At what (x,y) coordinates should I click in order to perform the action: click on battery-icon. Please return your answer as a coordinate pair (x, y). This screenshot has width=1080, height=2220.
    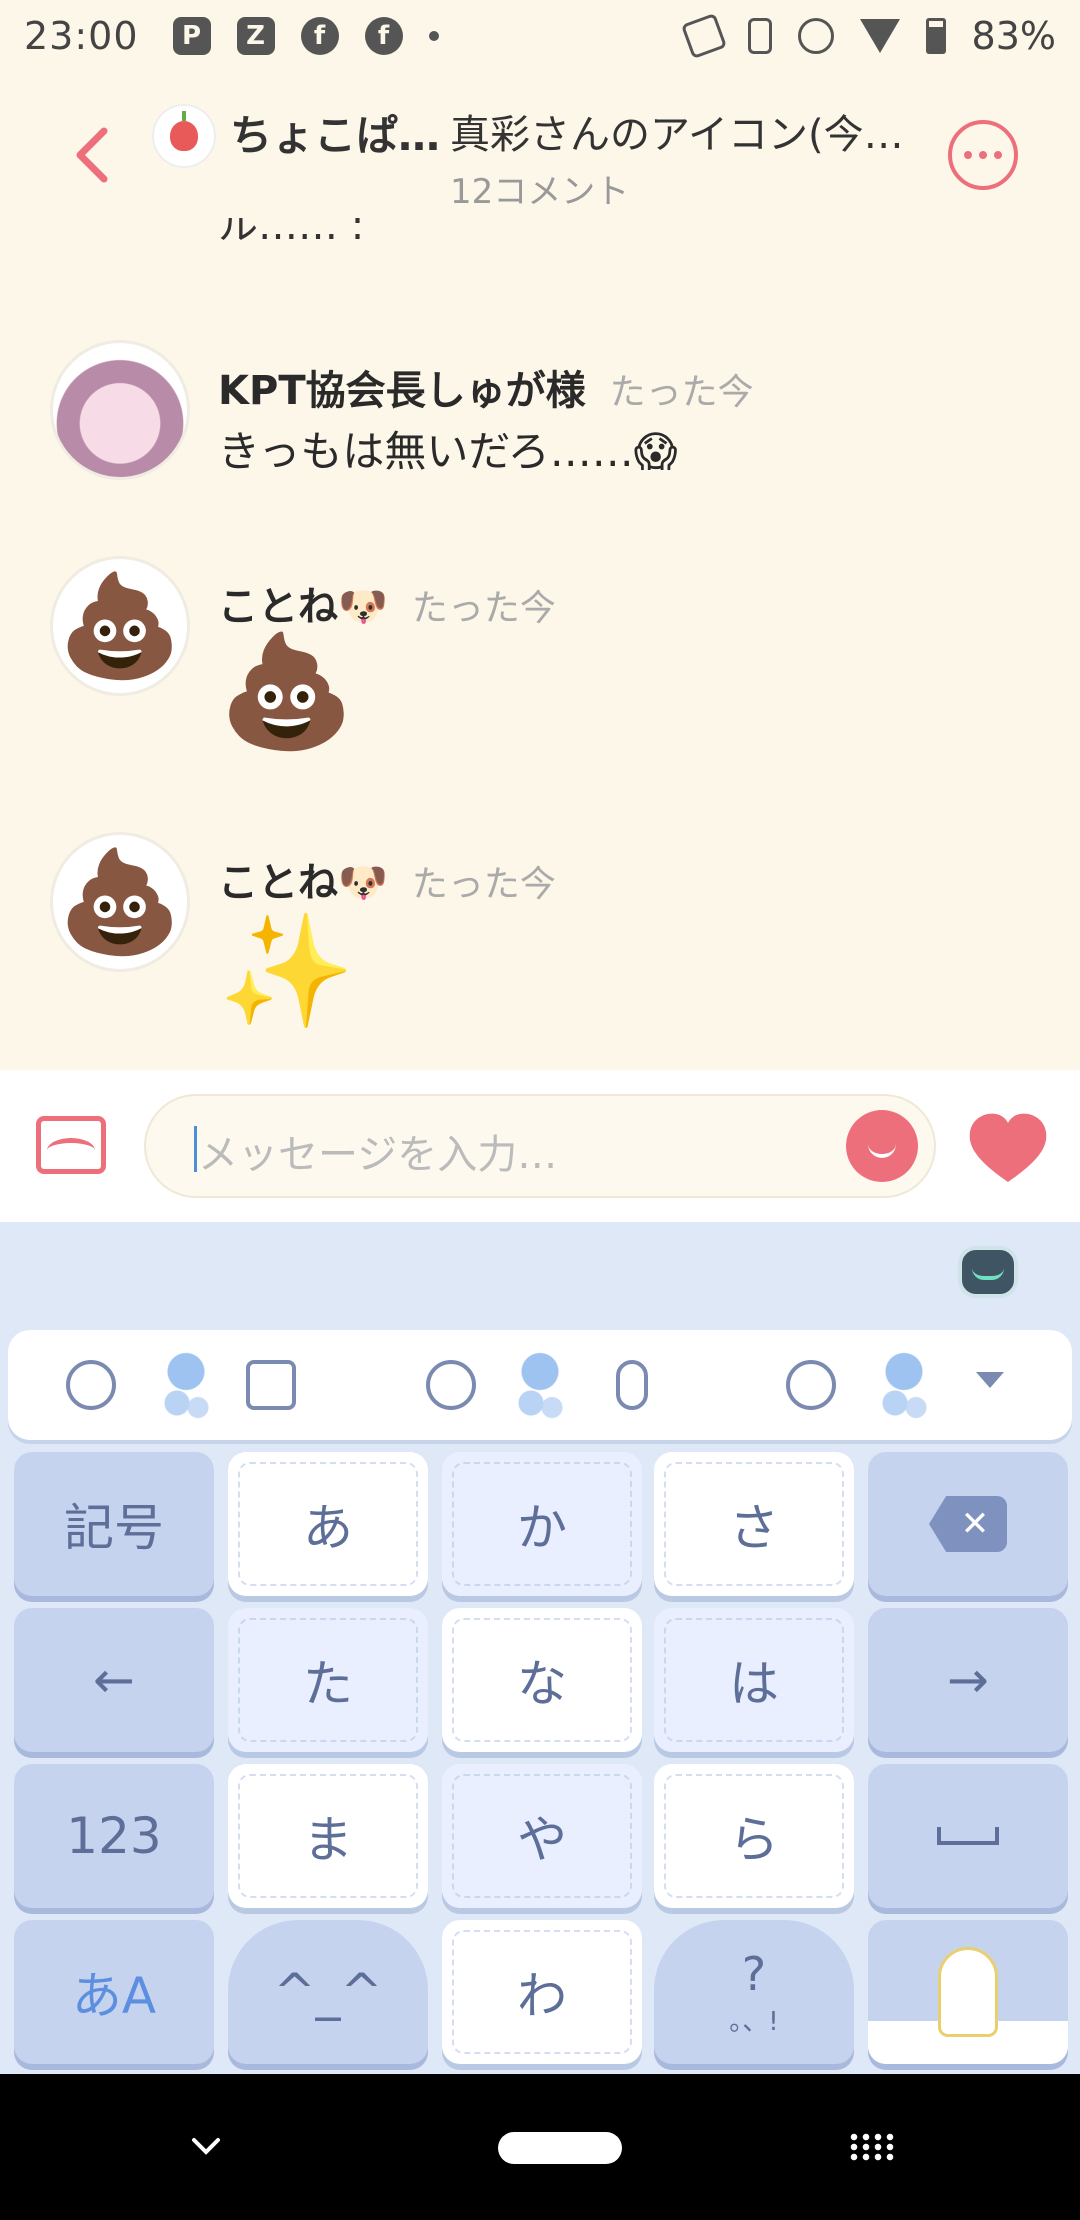
    Looking at the image, I should click on (935, 36).